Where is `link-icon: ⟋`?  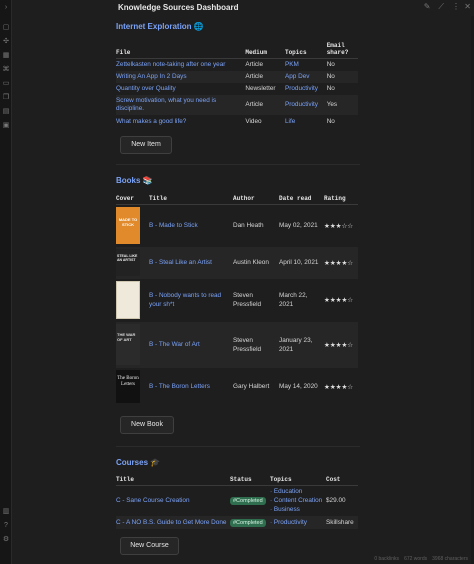
link-icon: ⟋ is located at coordinates (441, 7).